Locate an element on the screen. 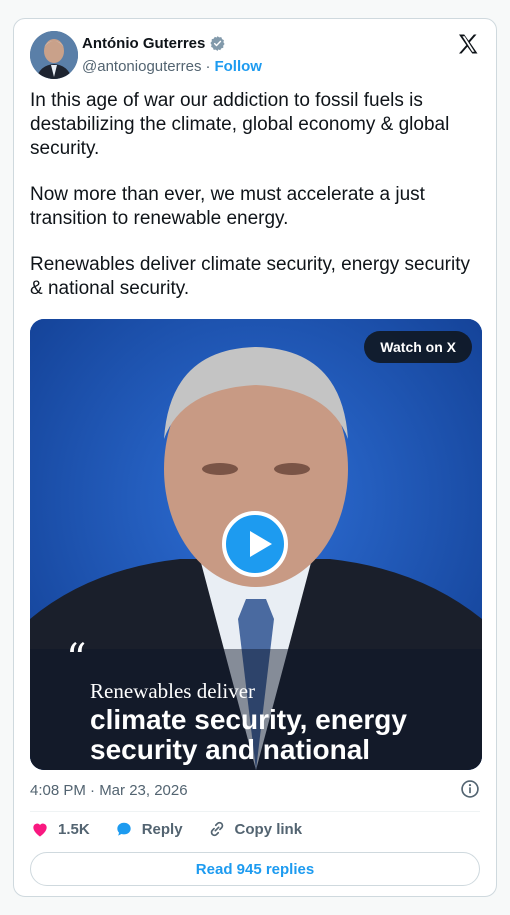 The height and width of the screenshot is (915, 510). avatar is located at coordinates (54, 55).